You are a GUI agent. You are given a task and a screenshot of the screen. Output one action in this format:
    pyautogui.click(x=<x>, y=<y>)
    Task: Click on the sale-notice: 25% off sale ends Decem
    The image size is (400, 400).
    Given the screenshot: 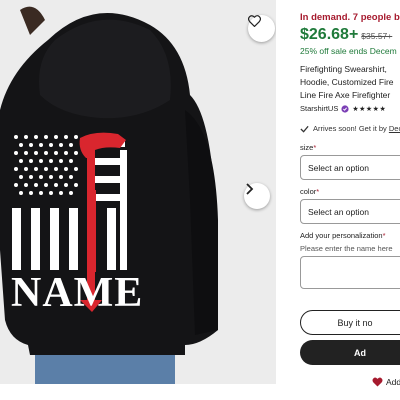 What is the action you would take?
    pyautogui.click(x=348, y=51)
    